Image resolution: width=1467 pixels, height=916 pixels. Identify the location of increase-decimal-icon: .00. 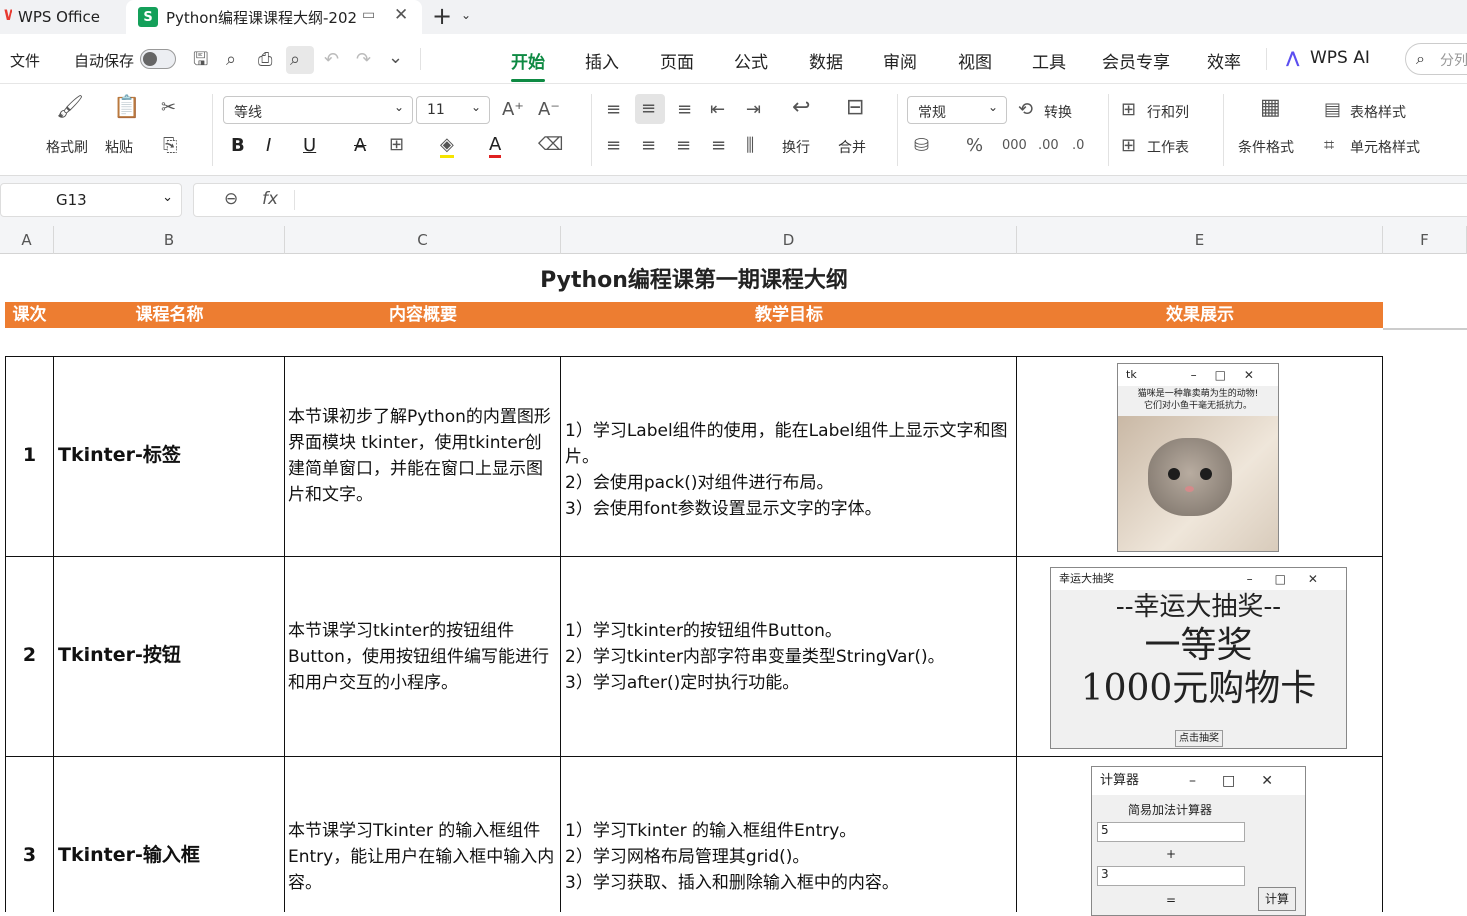
(1048, 146).